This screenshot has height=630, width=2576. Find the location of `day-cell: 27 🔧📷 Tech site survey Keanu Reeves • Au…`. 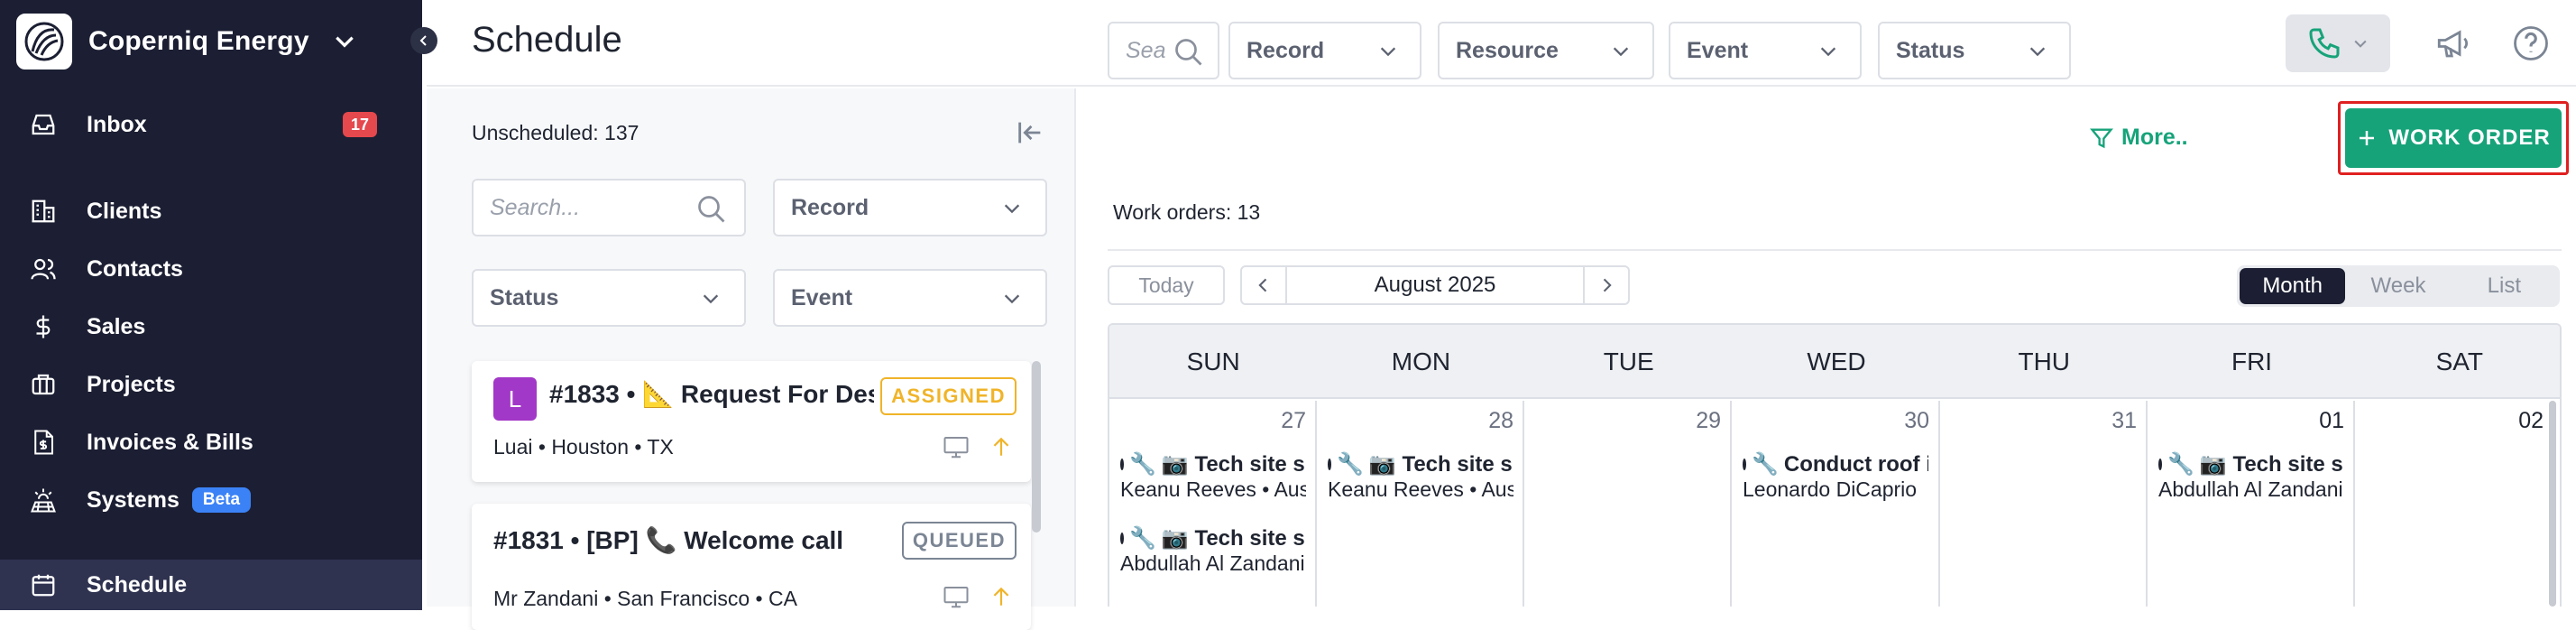

day-cell: 27 🔧📷 Tech site survey Keanu Reeves • Au… is located at coordinates (1213, 504).